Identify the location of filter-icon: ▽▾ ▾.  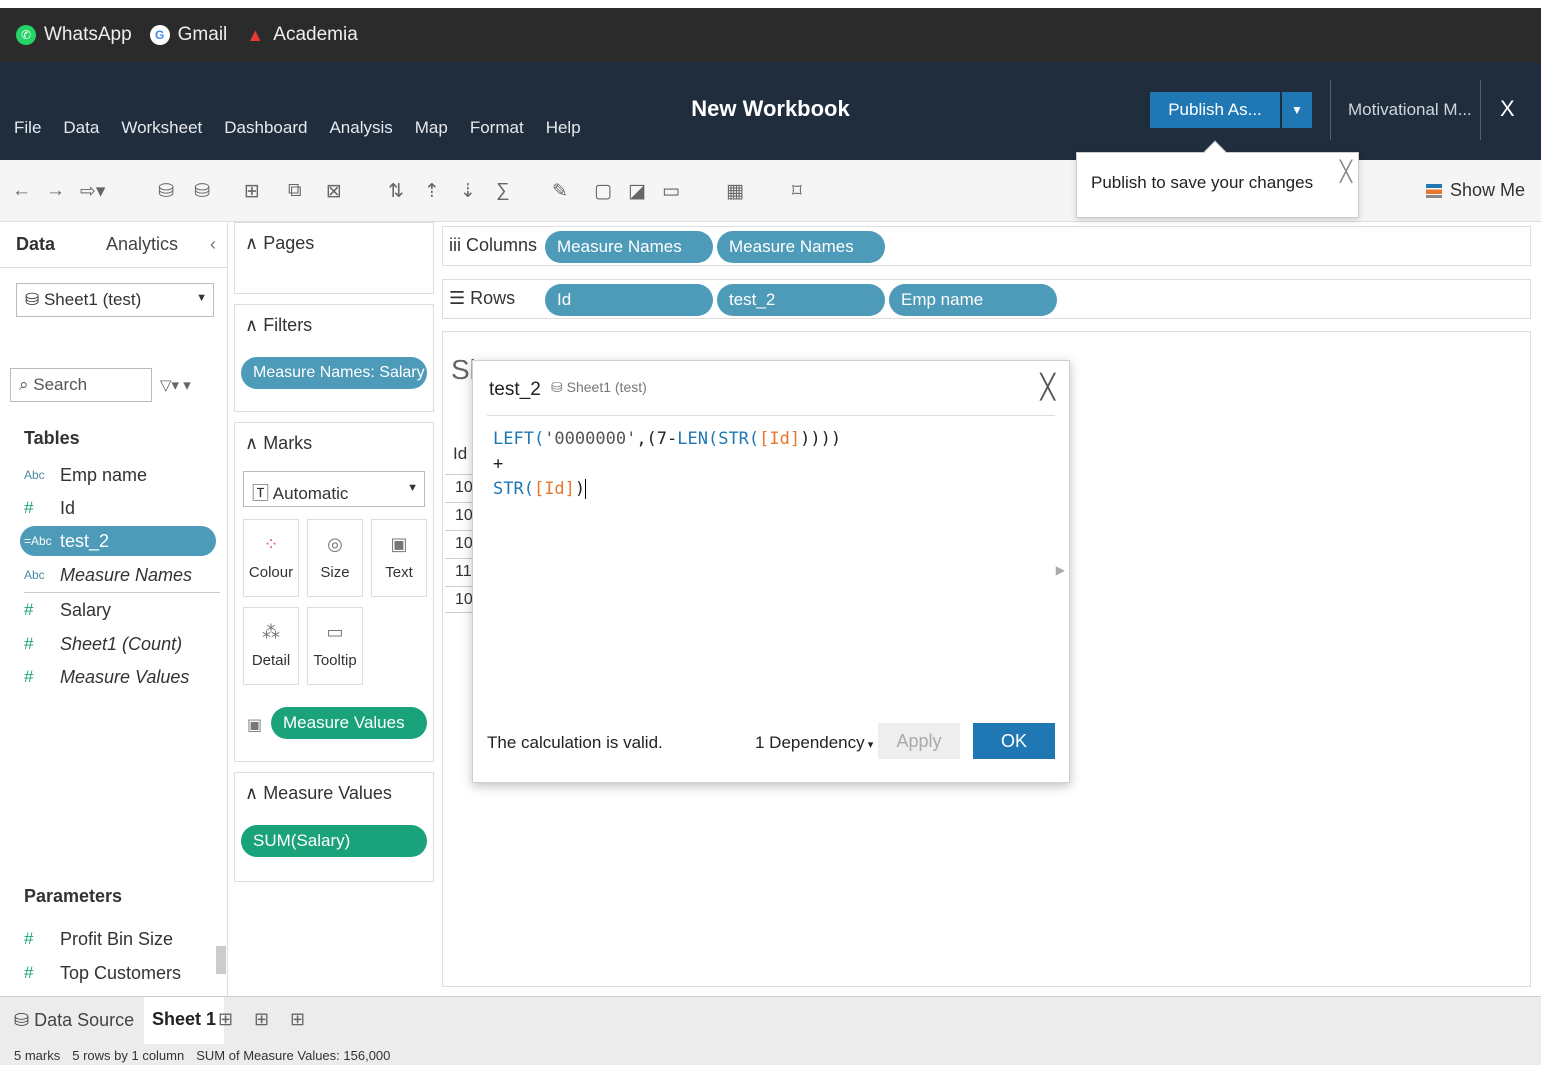
(175, 385).